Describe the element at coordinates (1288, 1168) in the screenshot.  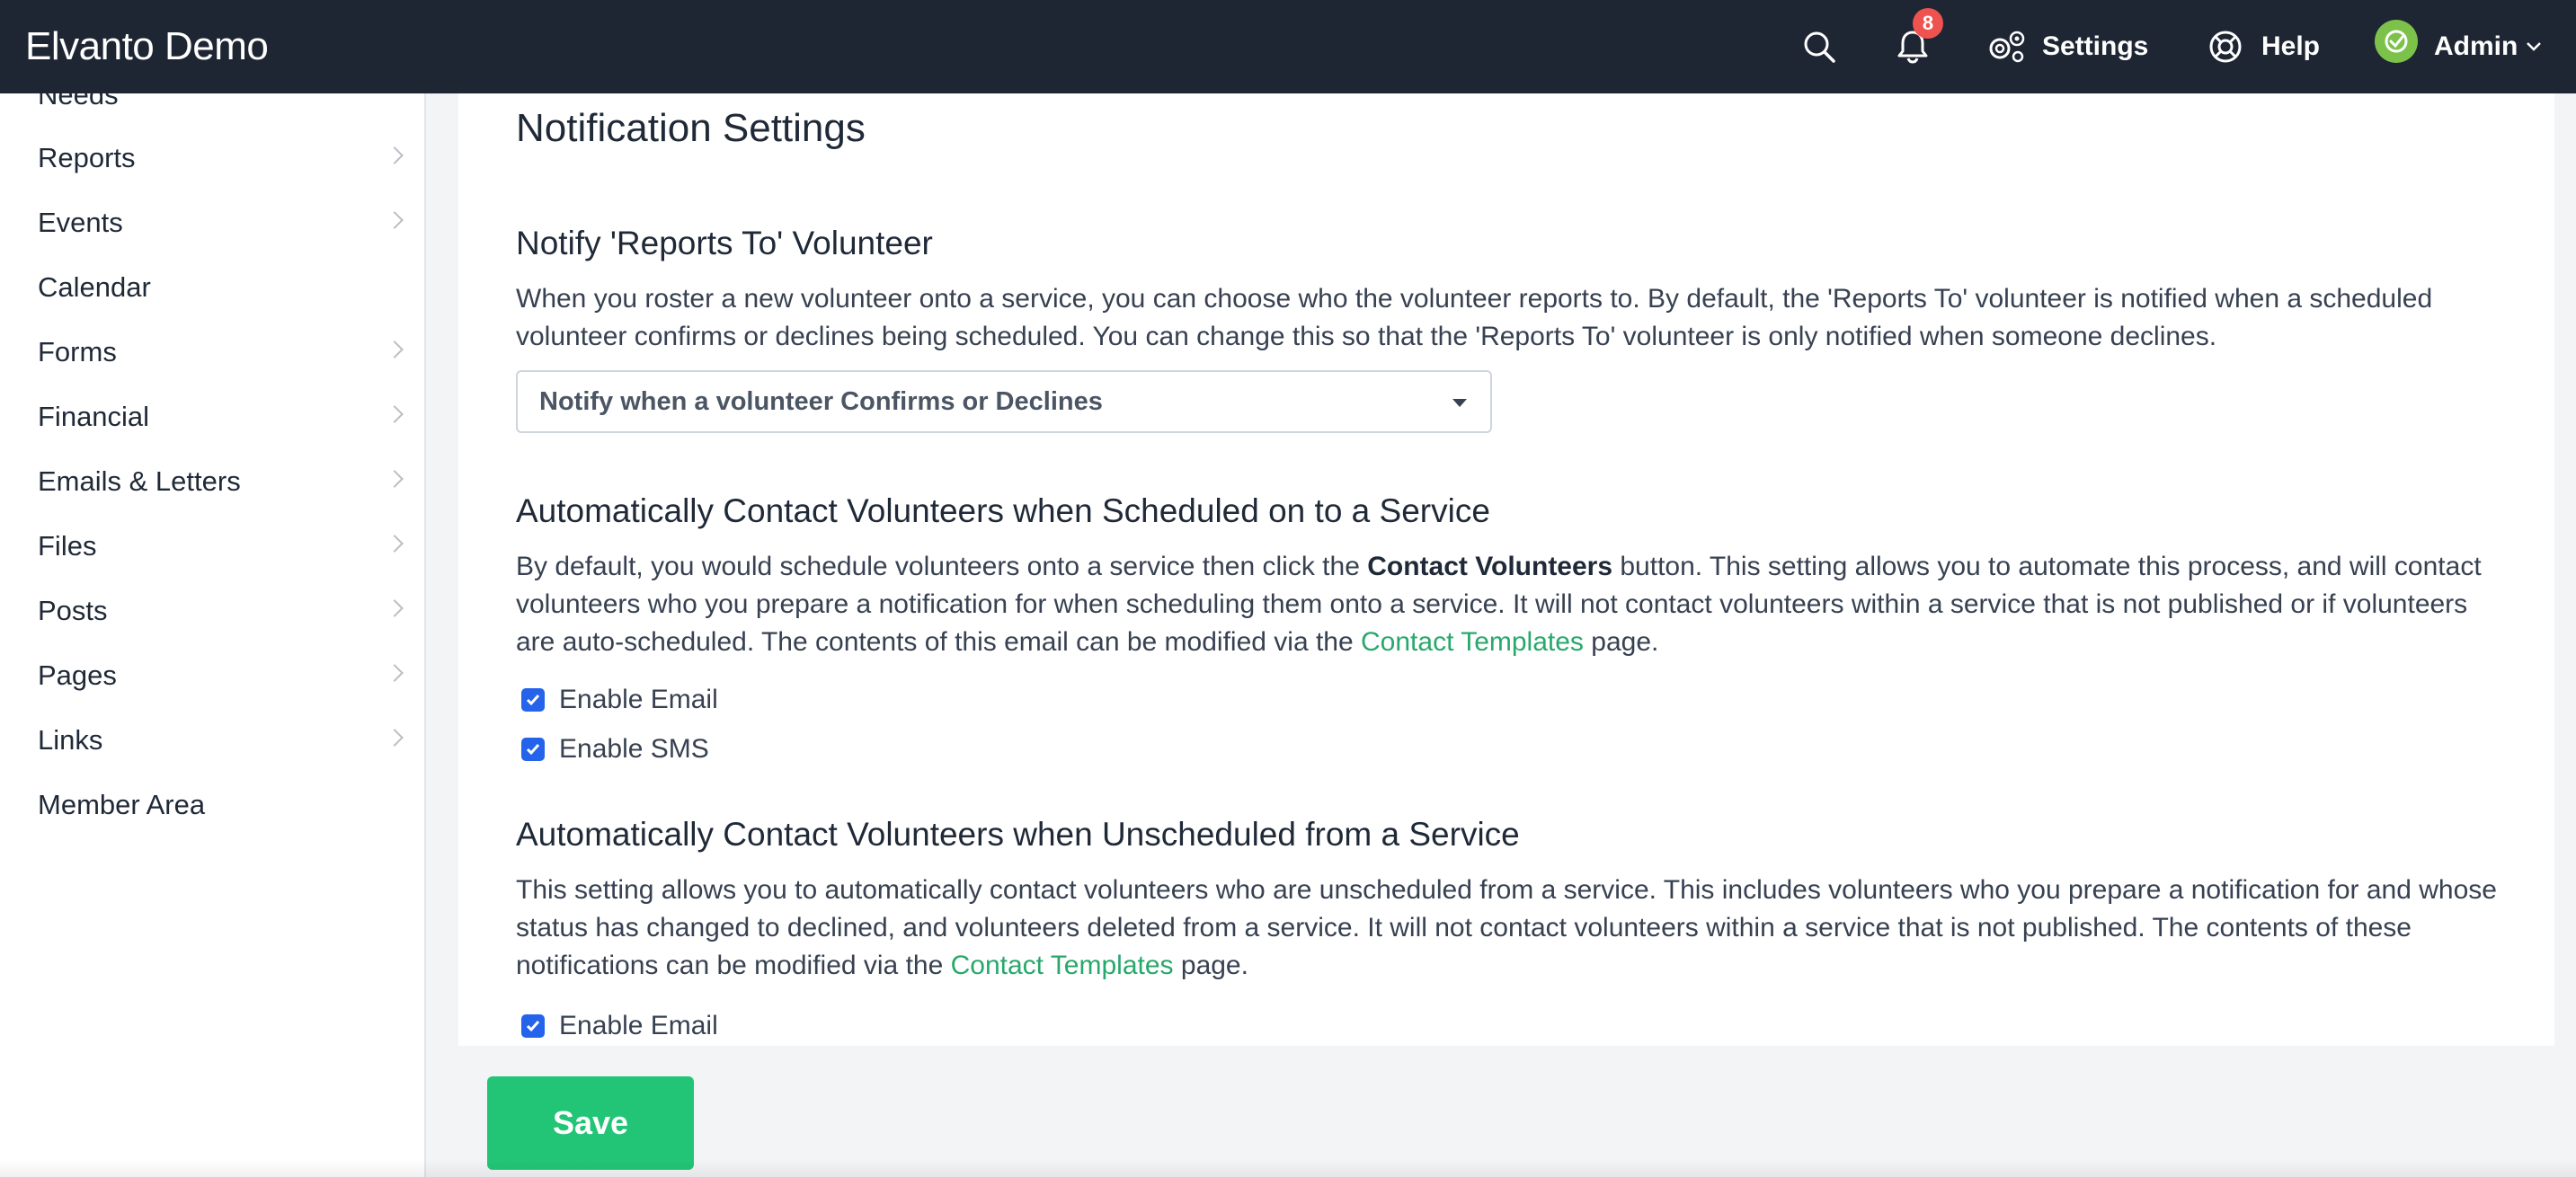
I see `bottom-shadow` at that location.